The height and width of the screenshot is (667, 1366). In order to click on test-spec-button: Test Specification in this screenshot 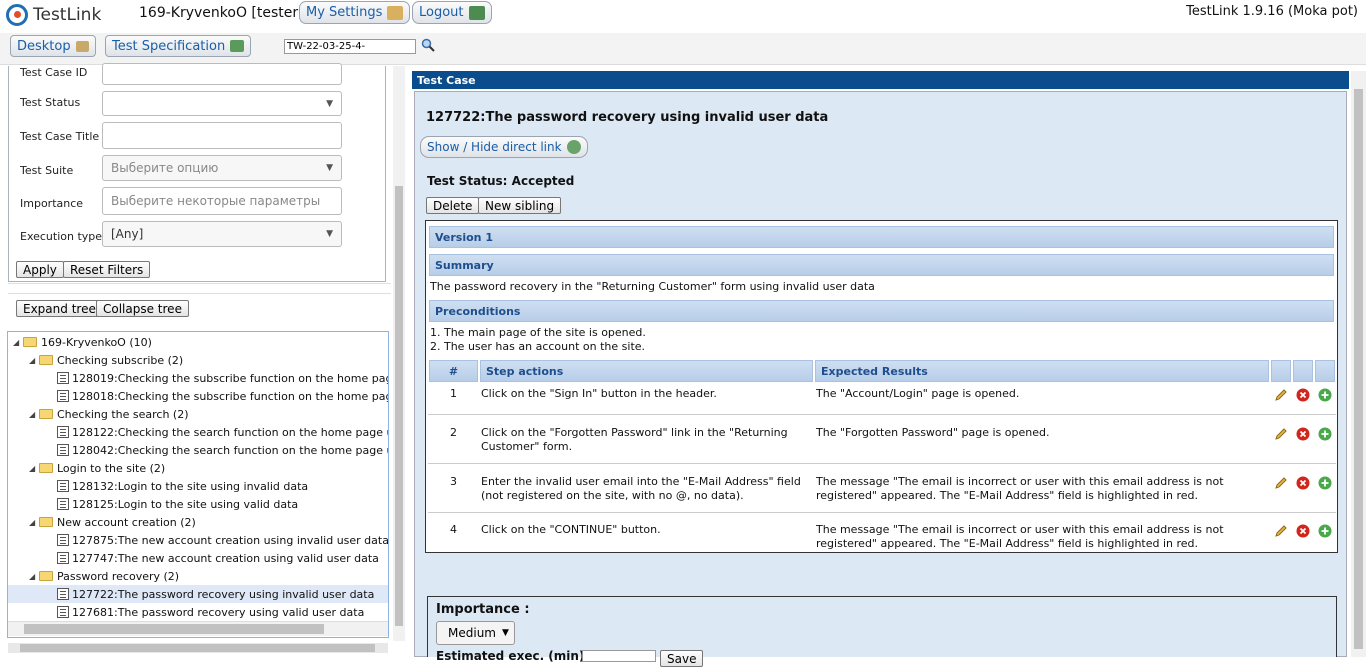, I will do `click(178, 46)`.